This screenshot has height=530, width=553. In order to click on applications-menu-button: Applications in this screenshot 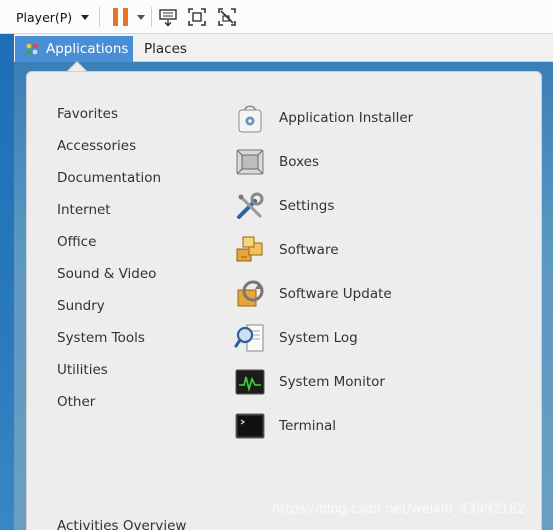, I will do `click(74, 49)`.